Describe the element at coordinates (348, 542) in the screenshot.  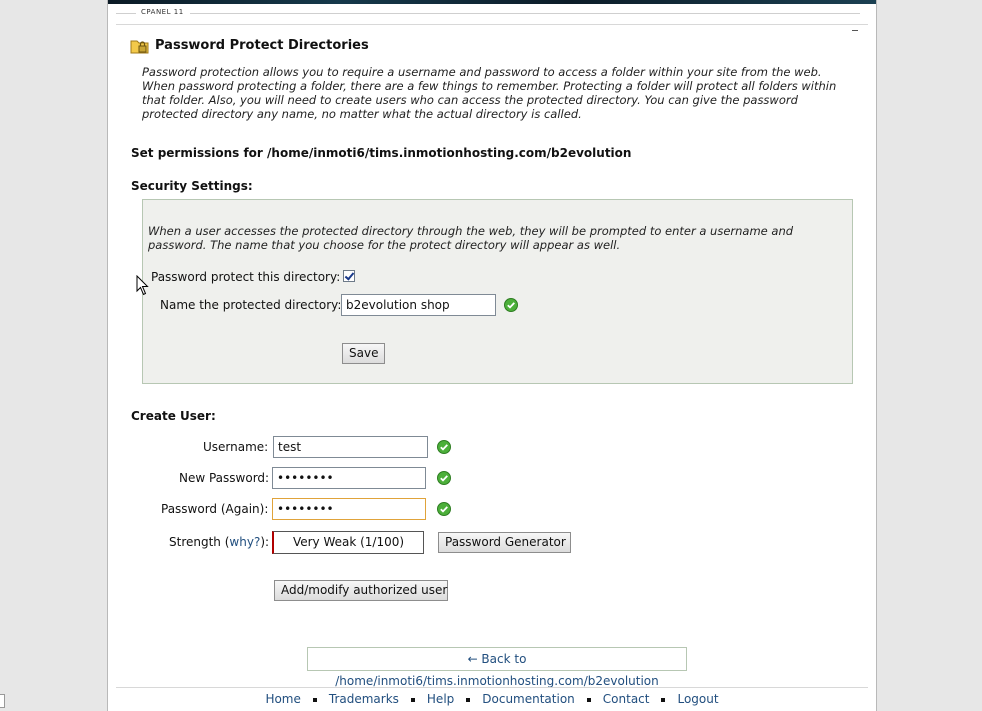
I see `strength-meter: Very Weak (1/100)` at that location.